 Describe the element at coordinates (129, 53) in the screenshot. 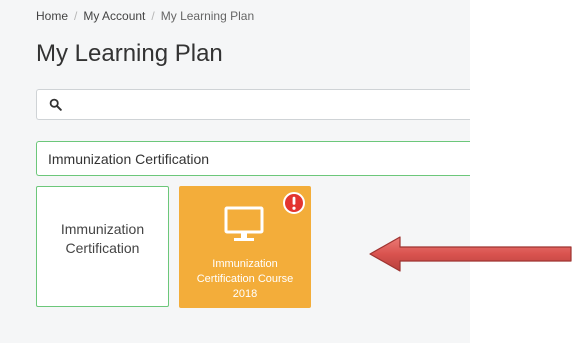

I see `page-title: My Learning Plan` at that location.